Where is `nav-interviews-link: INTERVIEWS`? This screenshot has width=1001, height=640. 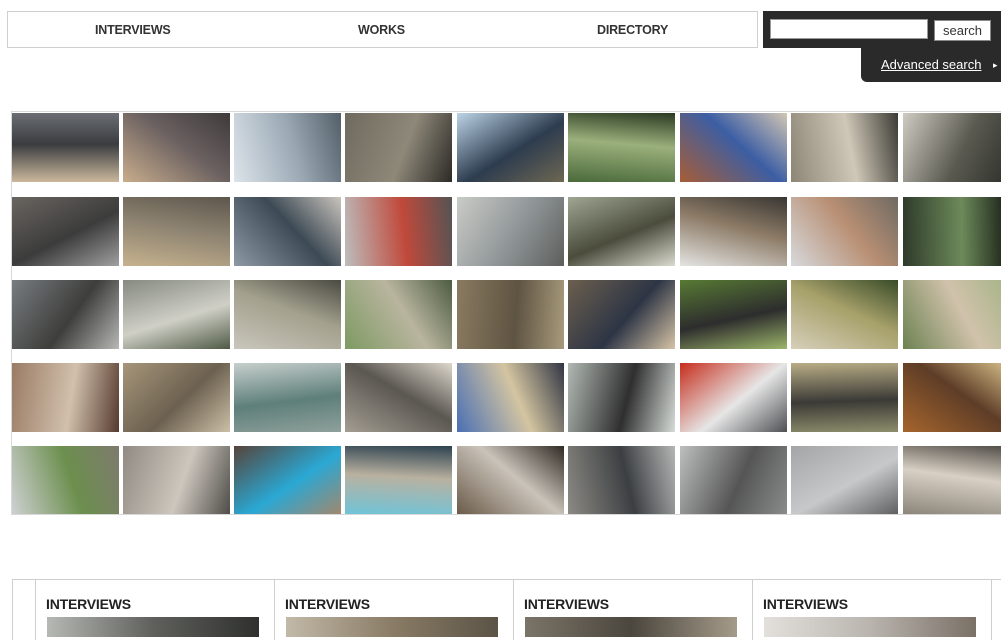
nav-interviews-link: INTERVIEWS is located at coordinates (133, 29).